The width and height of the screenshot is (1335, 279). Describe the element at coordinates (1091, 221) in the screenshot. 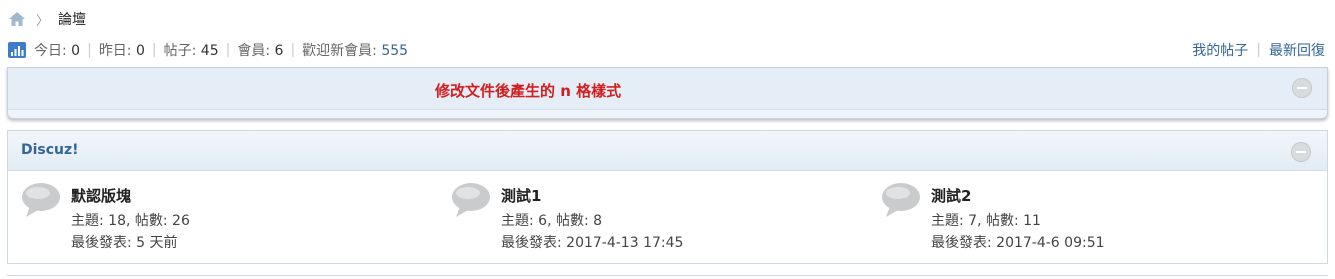

I see `board-item: 測試2 主題: 7, 帖數: 11 最後發表: 2017-4-6 09:51` at that location.